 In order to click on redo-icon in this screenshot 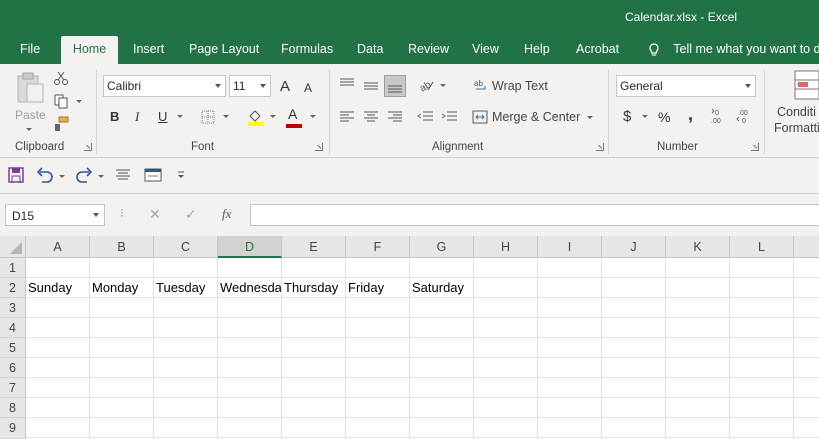, I will do `click(84, 175)`.